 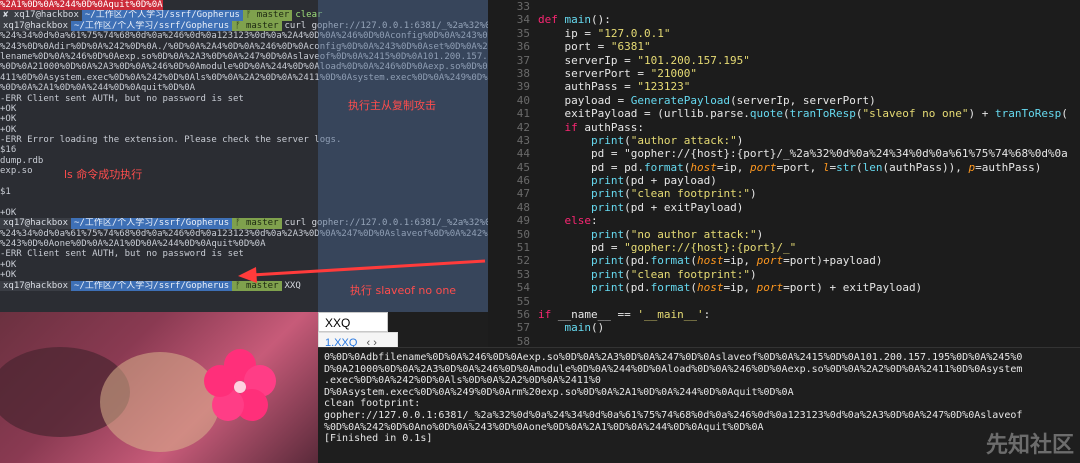 What do you see at coordinates (523, 261) in the screenshot?
I see `line-number: 52` at bounding box center [523, 261].